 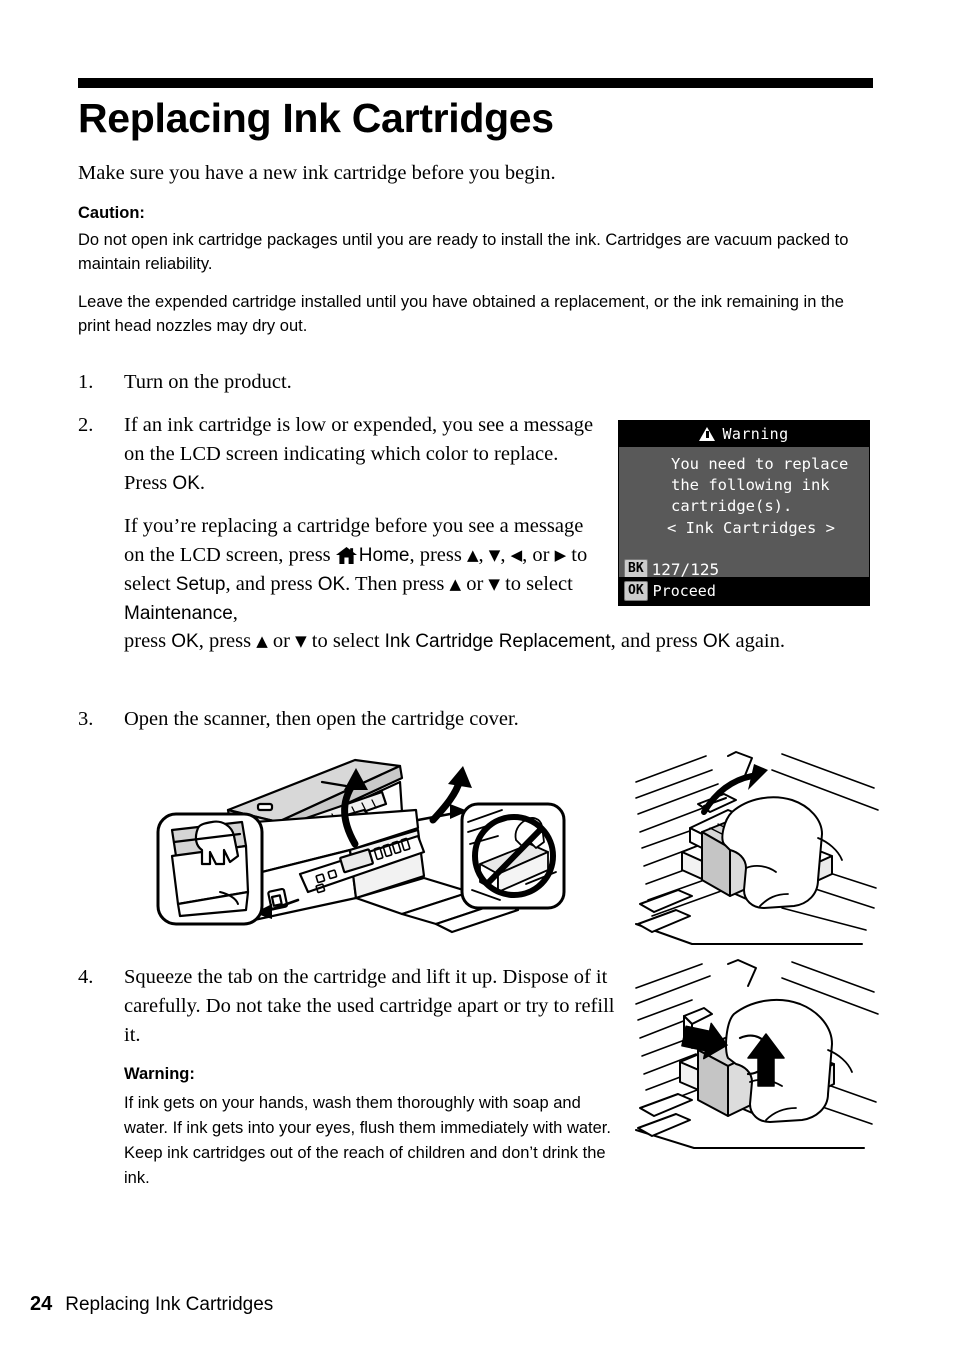 What do you see at coordinates (301, 641) in the screenshot?
I see `arrow-down-icon-3: ▼` at bounding box center [301, 641].